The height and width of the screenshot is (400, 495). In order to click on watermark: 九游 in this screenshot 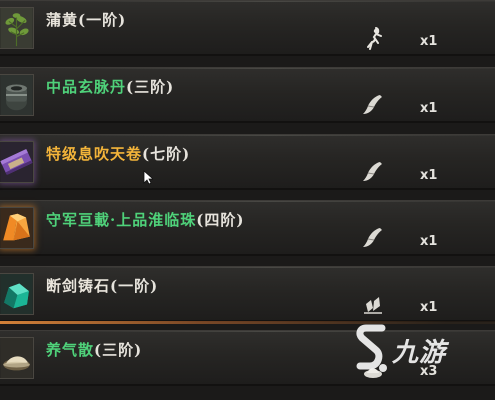, I will do `click(408, 350)`.